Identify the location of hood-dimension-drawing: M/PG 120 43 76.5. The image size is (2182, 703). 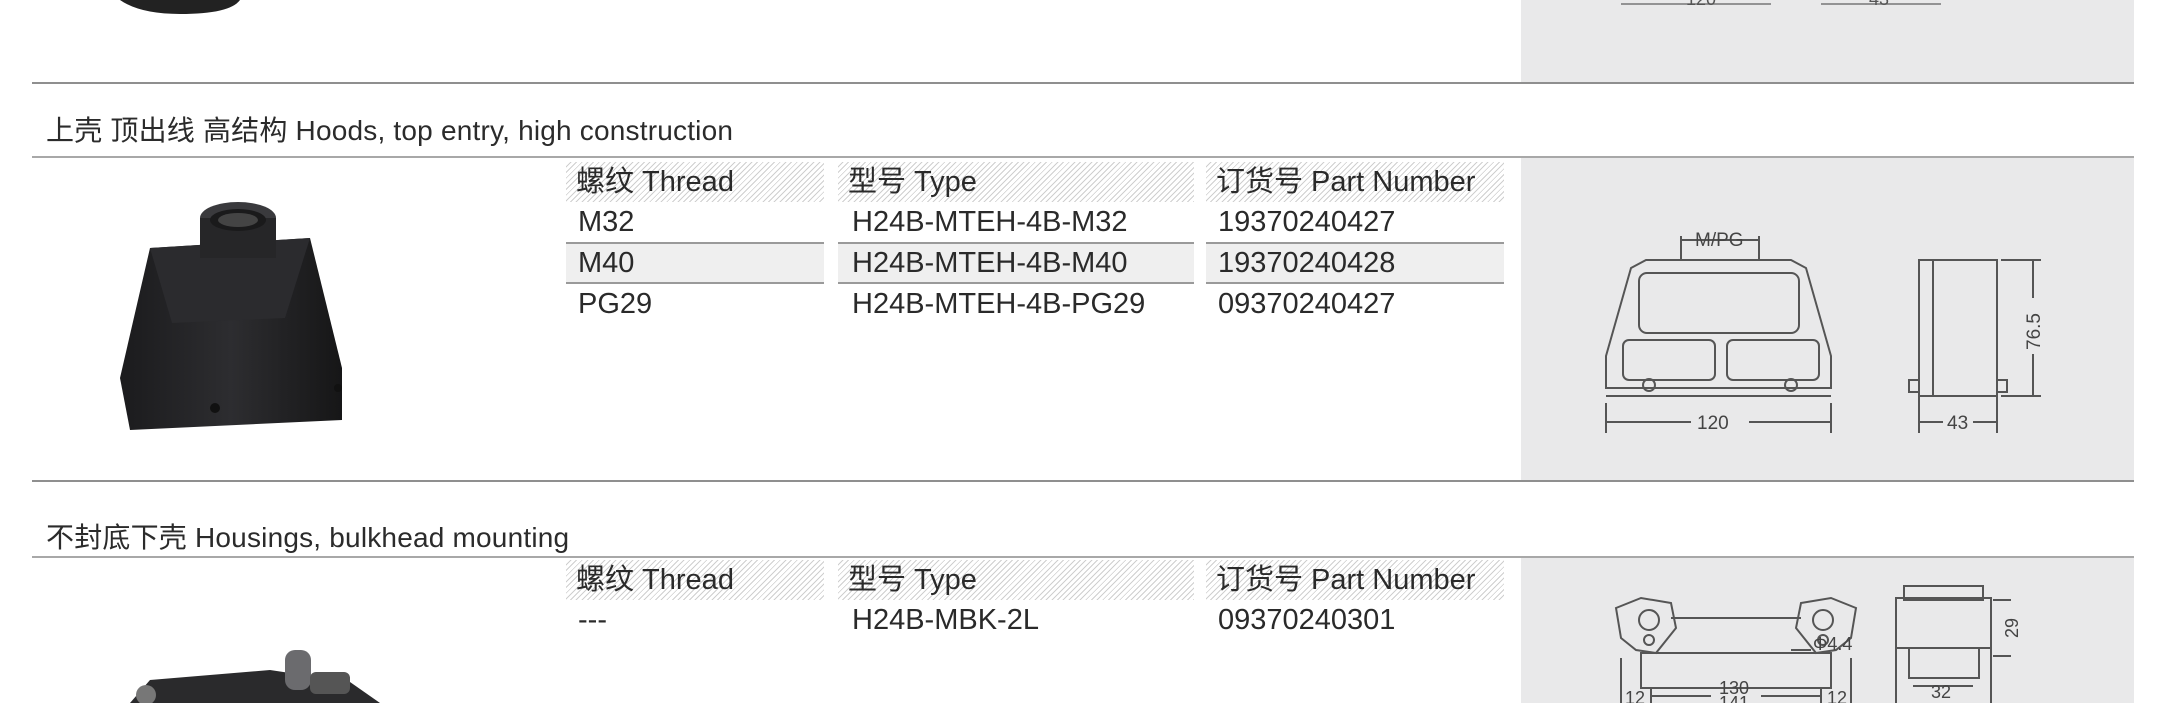
(1825, 332).